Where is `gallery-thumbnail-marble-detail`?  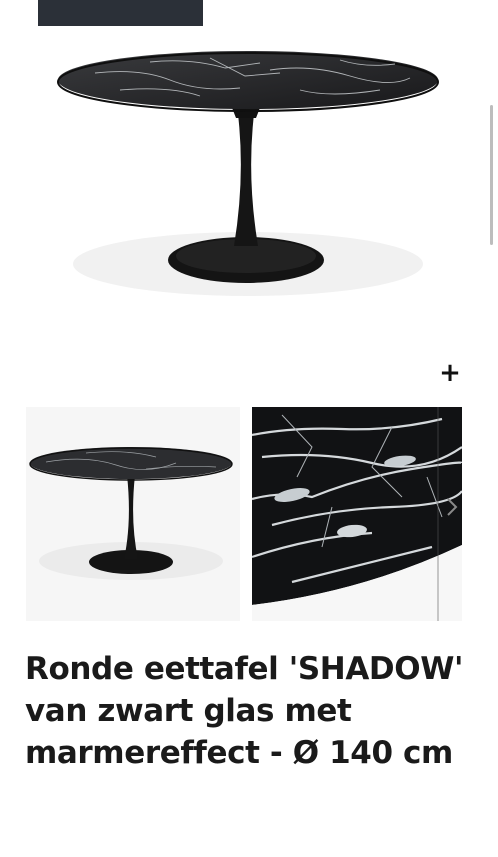 gallery-thumbnail-marble-detail is located at coordinates (357, 514).